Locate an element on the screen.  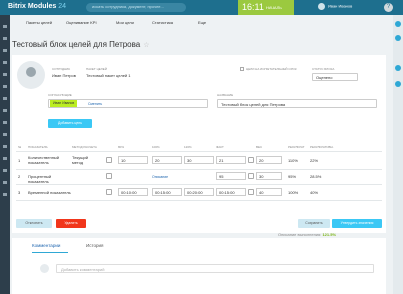
active-tab-indicator is located at coordinates (50, 252).